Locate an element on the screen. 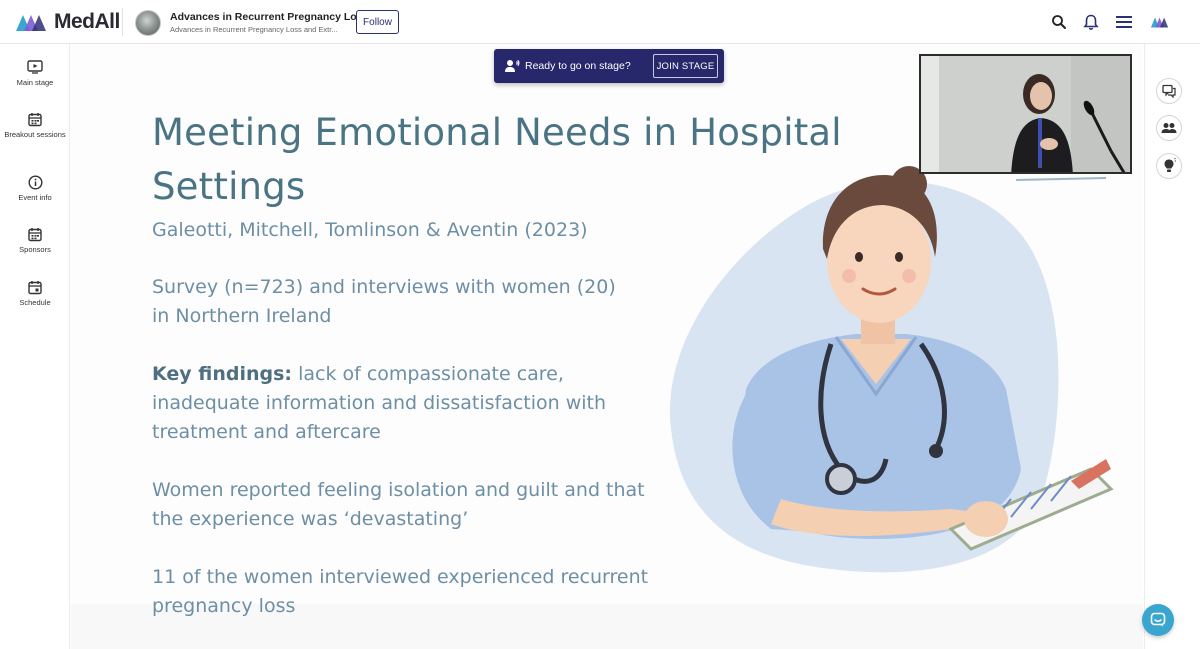 The image size is (1200, 649). sidebar-item-schedule: Schedule is located at coordinates (35, 294).